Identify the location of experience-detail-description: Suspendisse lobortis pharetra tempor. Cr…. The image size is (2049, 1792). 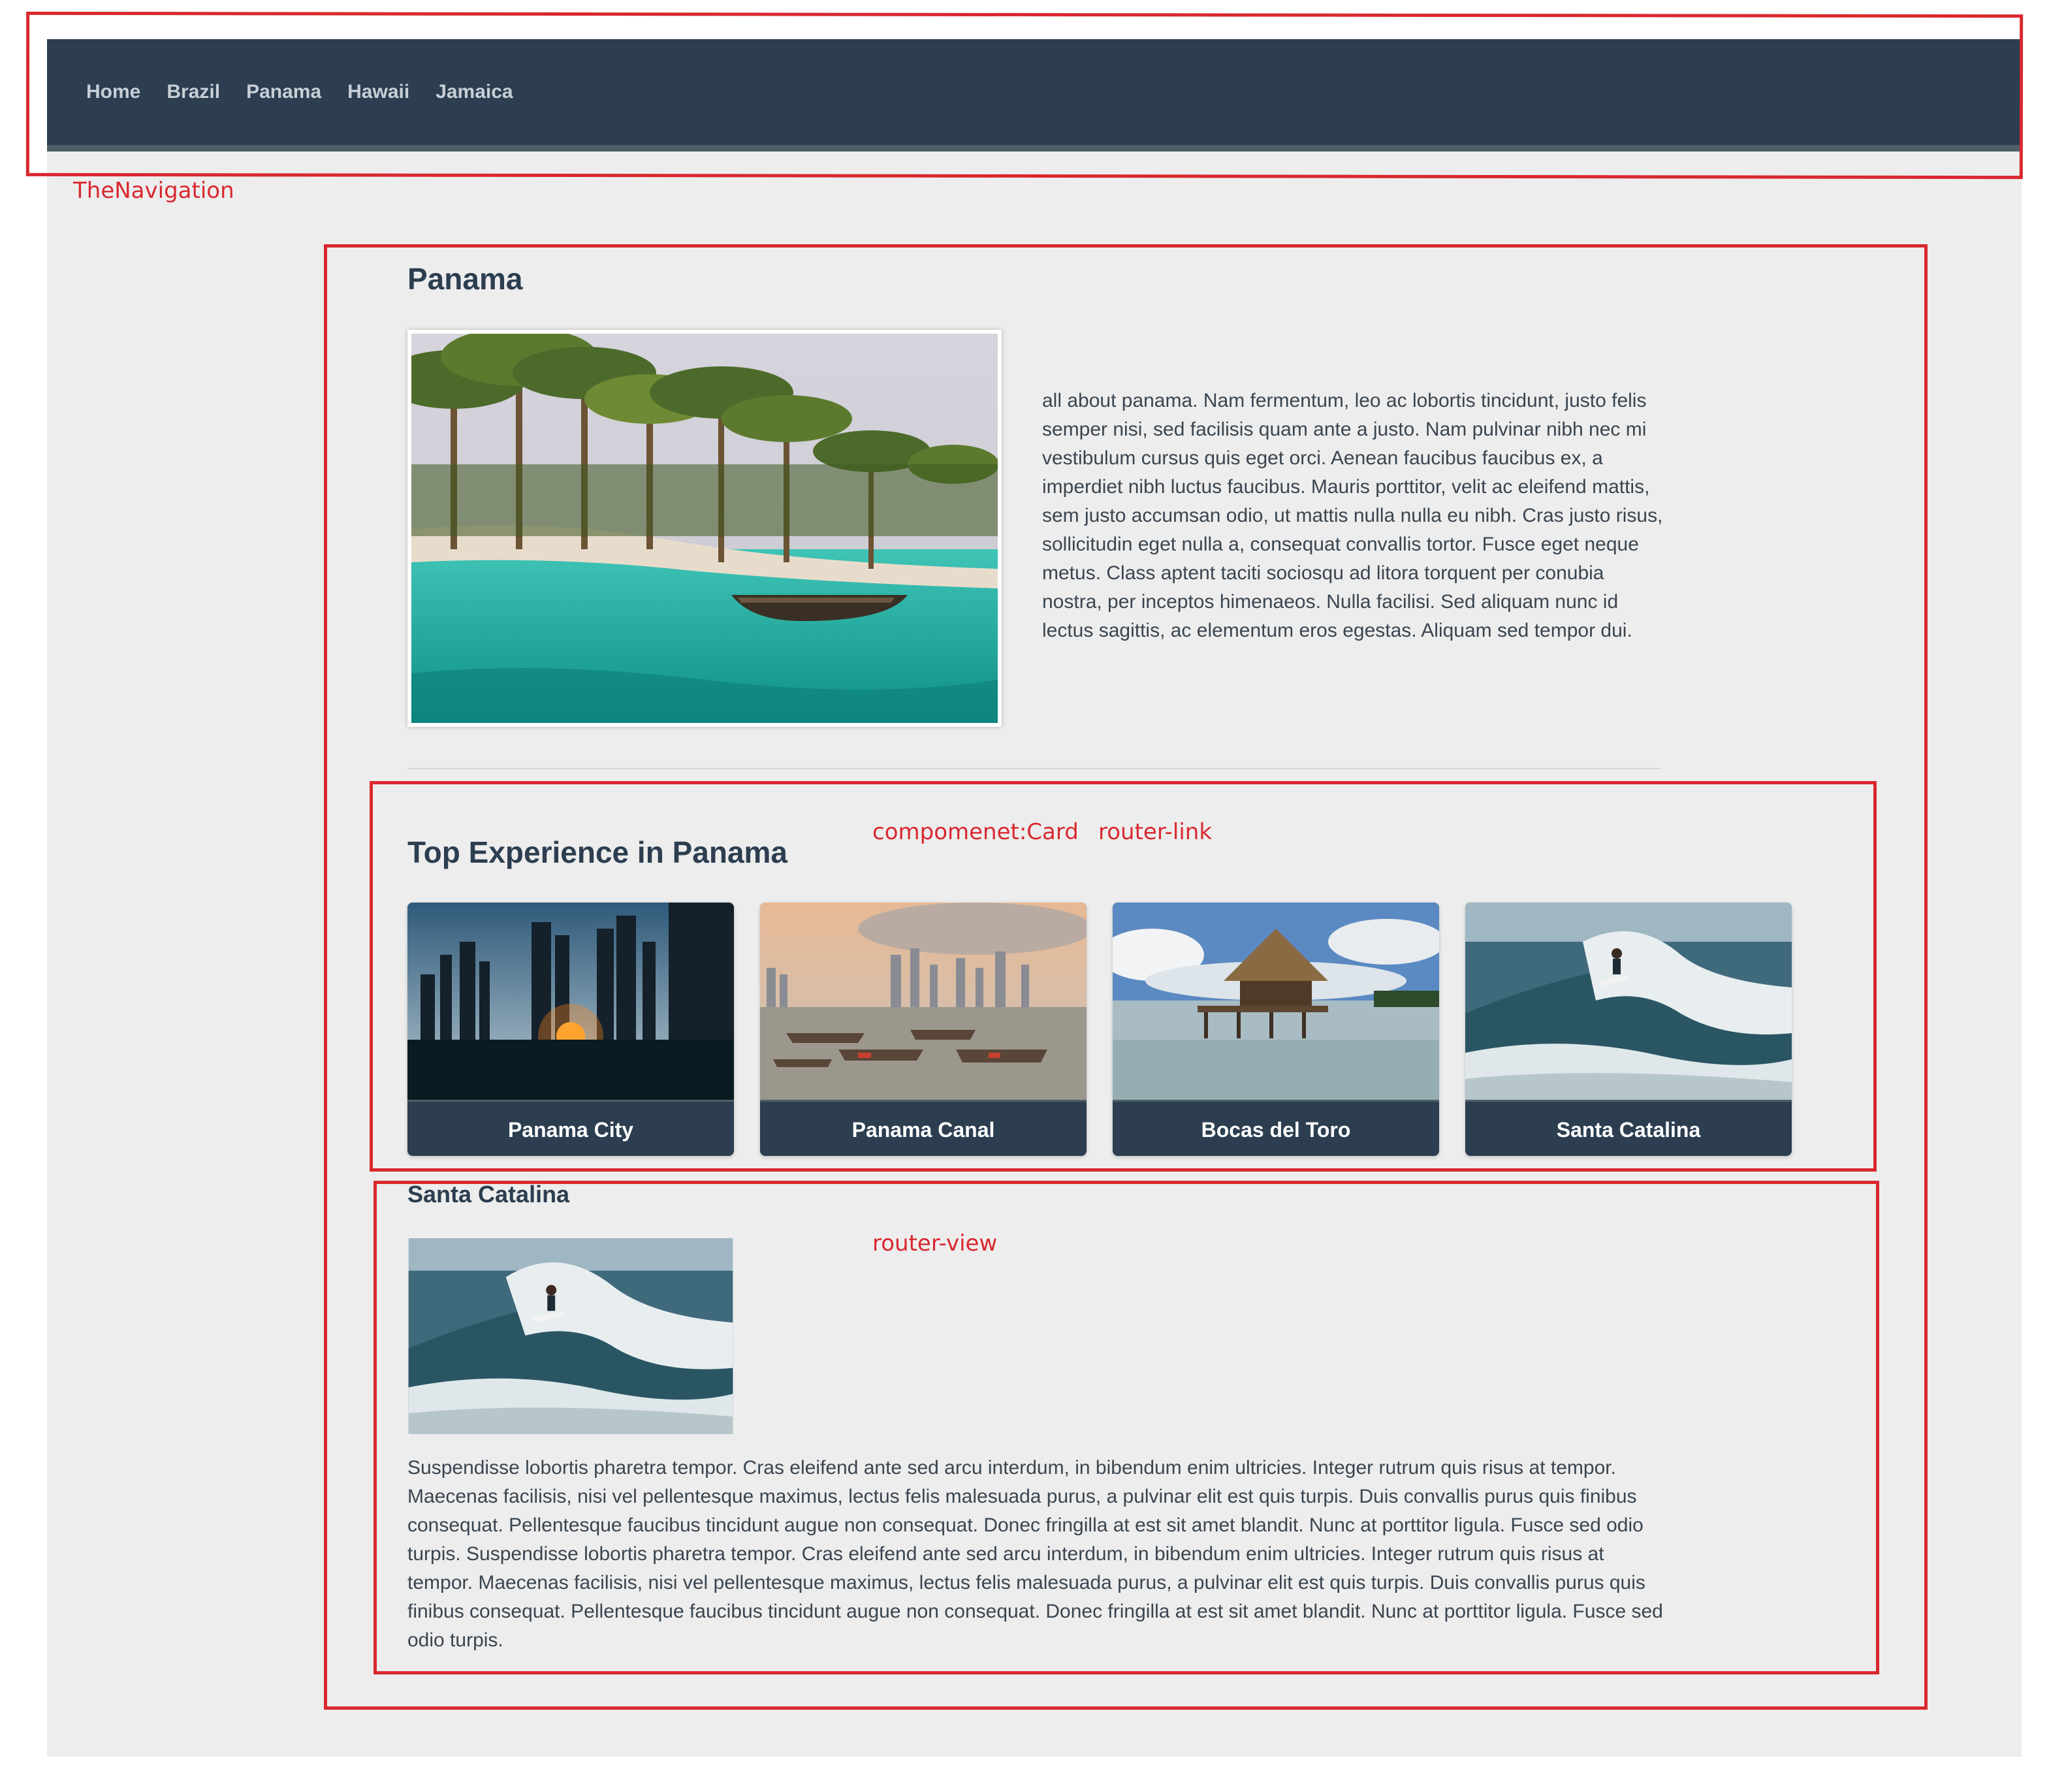
(1035, 1554).